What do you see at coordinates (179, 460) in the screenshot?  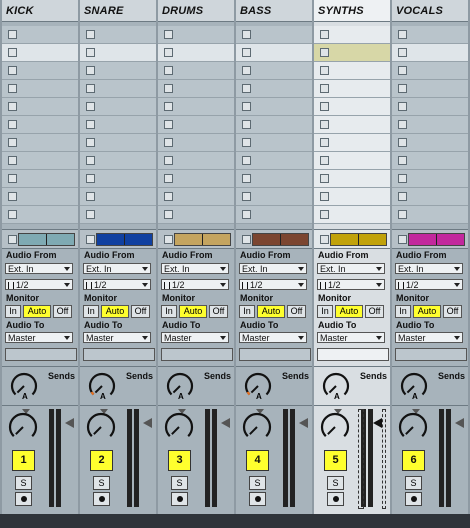 I see `track-activator-button: 3` at bounding box center [179, 460].